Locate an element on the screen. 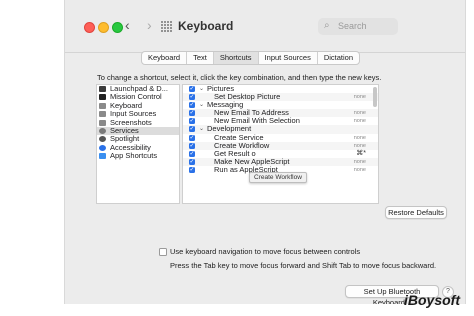 The width and height of the screenshot is (474, 316). search-icon: ⌕ is located at coordinates (327, 25).